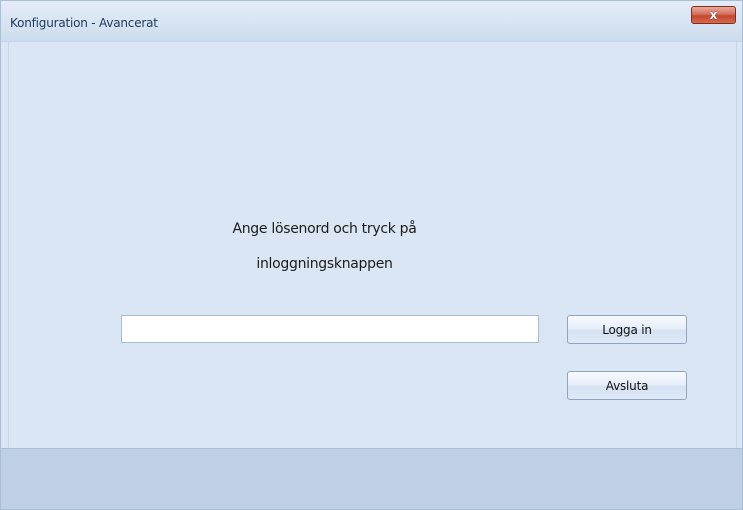  What do you see at coordinates (627, 385) in the screenshot?
I see `quit-button: Avsluta` at bounding box center [627, 385].